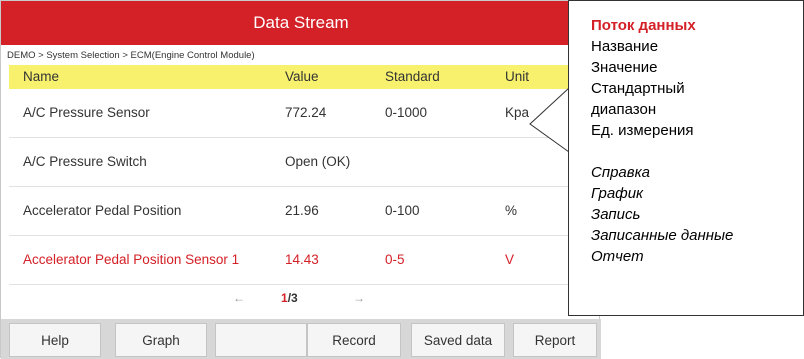 The width and height of the screenshot is (804, 359). I want to click on callout-spacer, so click(697, 151).